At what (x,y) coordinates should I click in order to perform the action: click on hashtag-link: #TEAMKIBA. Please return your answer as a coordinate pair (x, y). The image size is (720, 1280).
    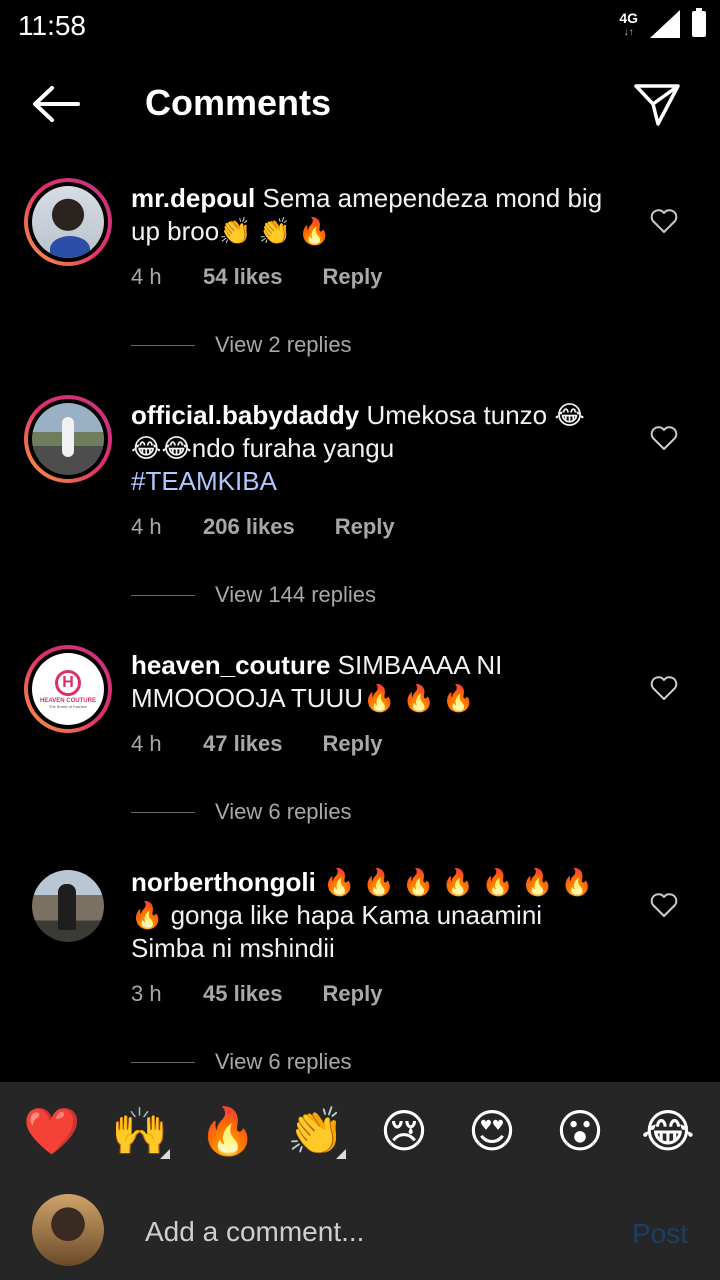
    Looking at the image, I should click on (204, 481).